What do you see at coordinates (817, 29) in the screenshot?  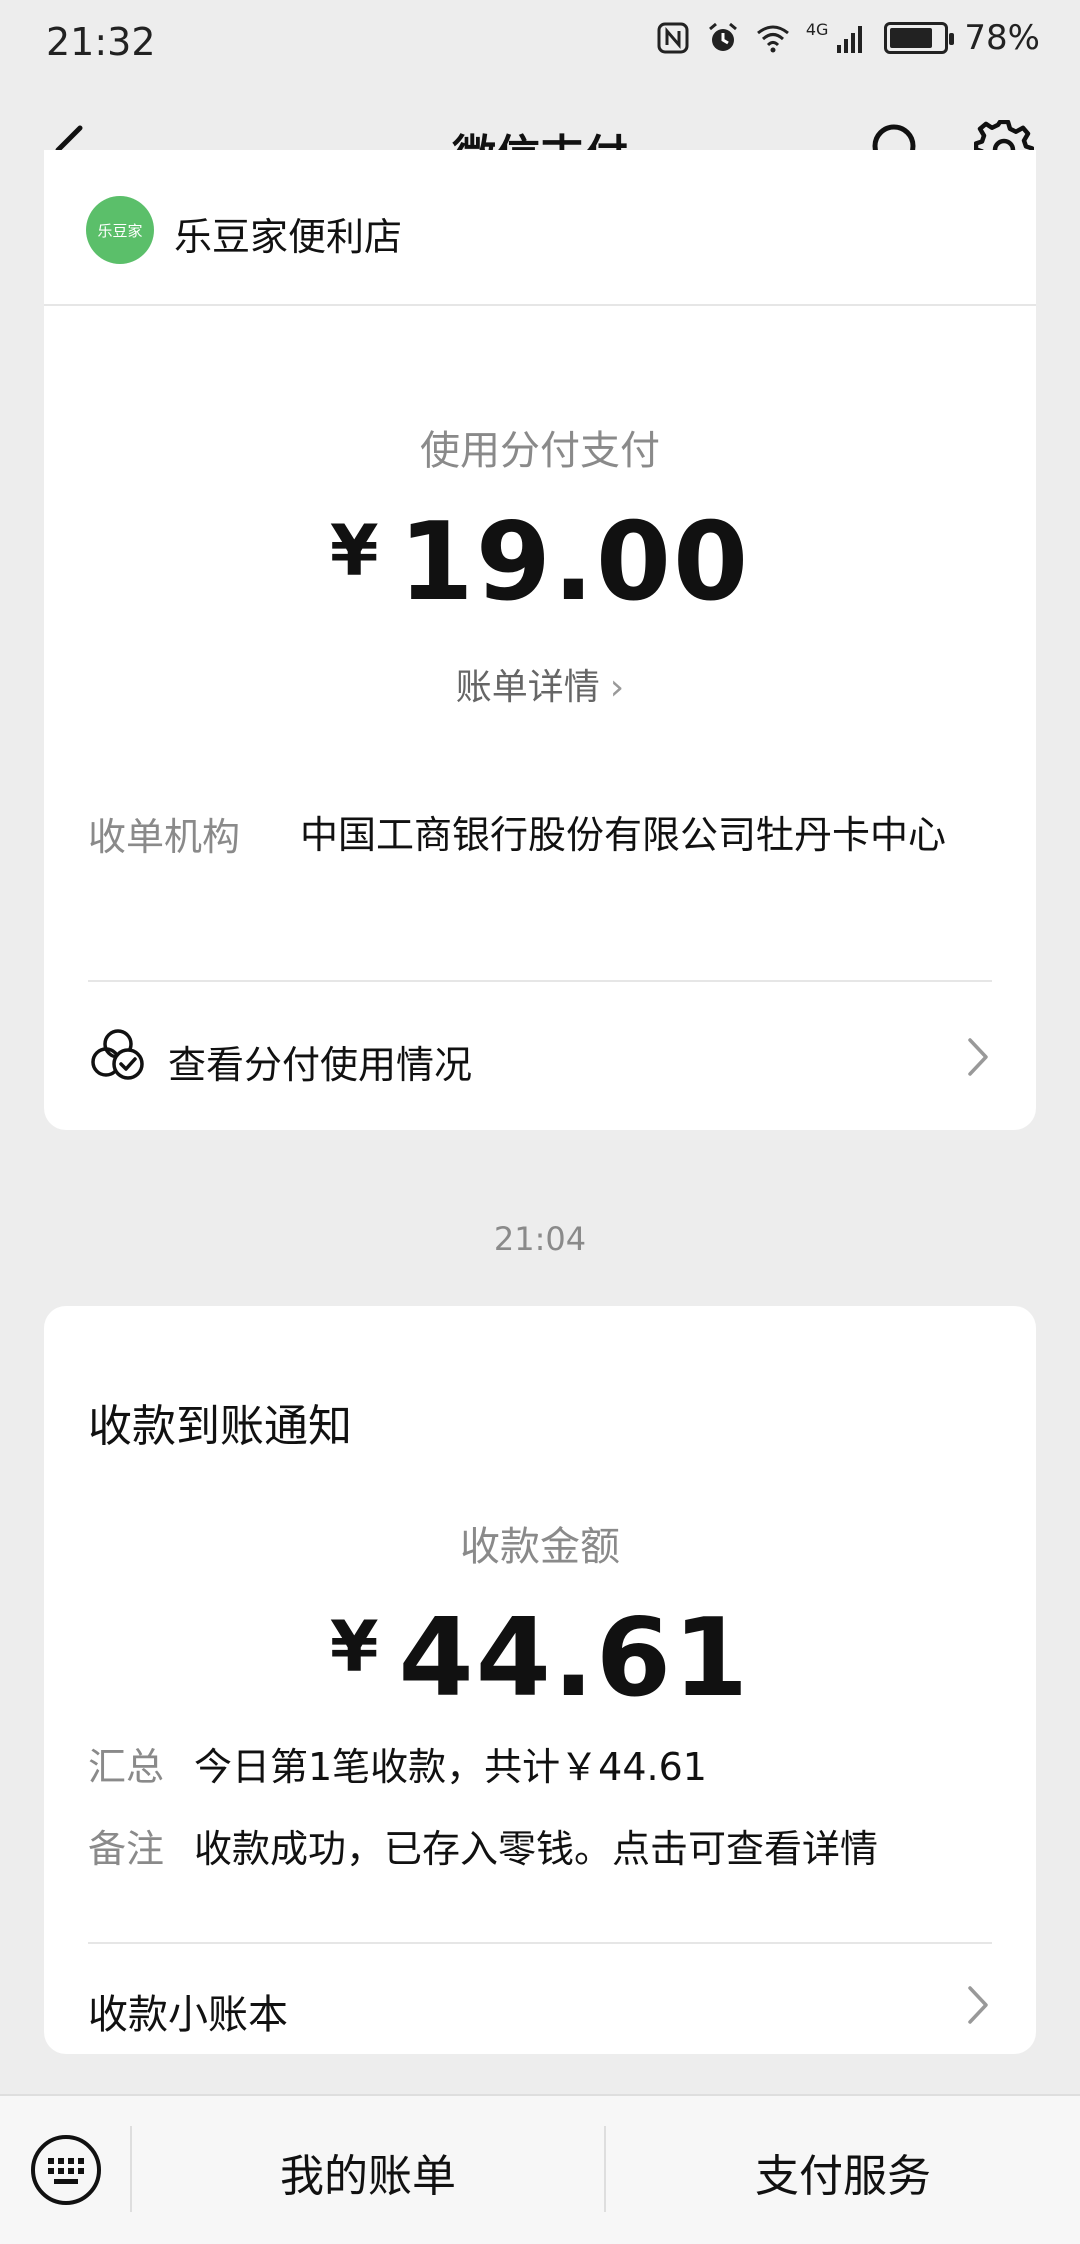 I see `network-type: 4G` at bounding box center [817, 29].